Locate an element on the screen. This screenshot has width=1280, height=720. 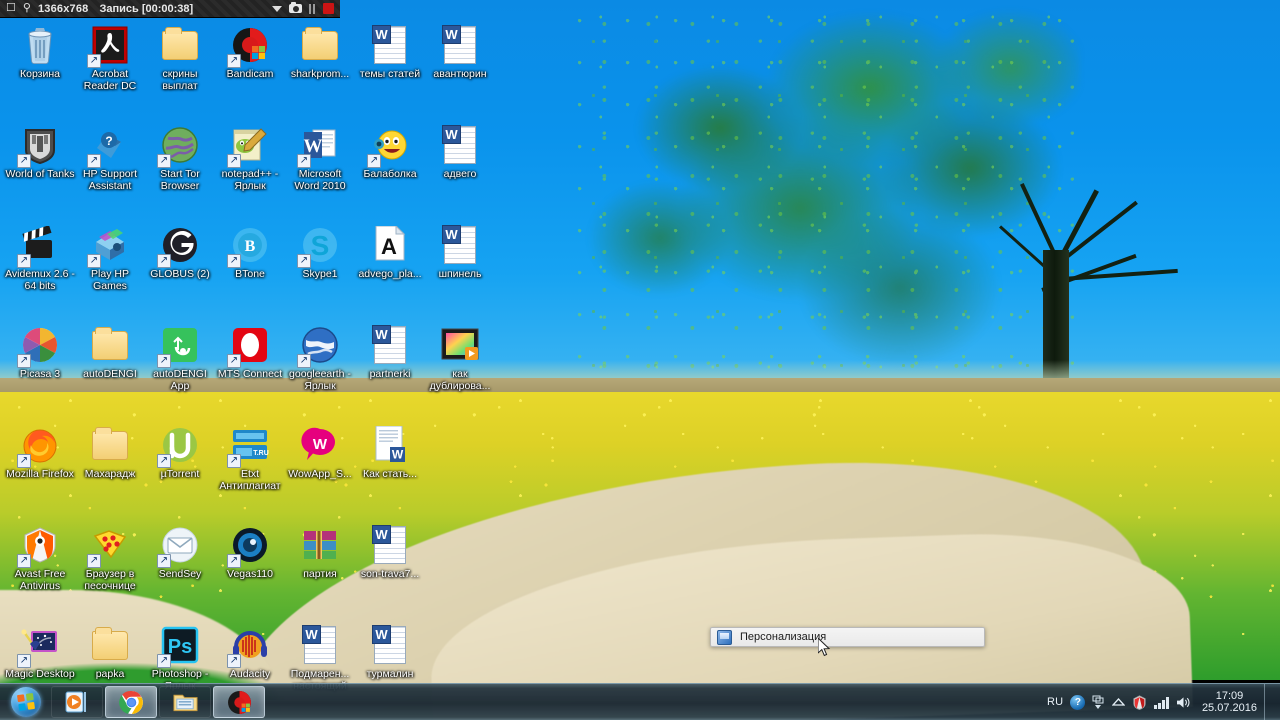
desktop-icon: ↗ Start Tor Browser is located at coordinates (180, 157).